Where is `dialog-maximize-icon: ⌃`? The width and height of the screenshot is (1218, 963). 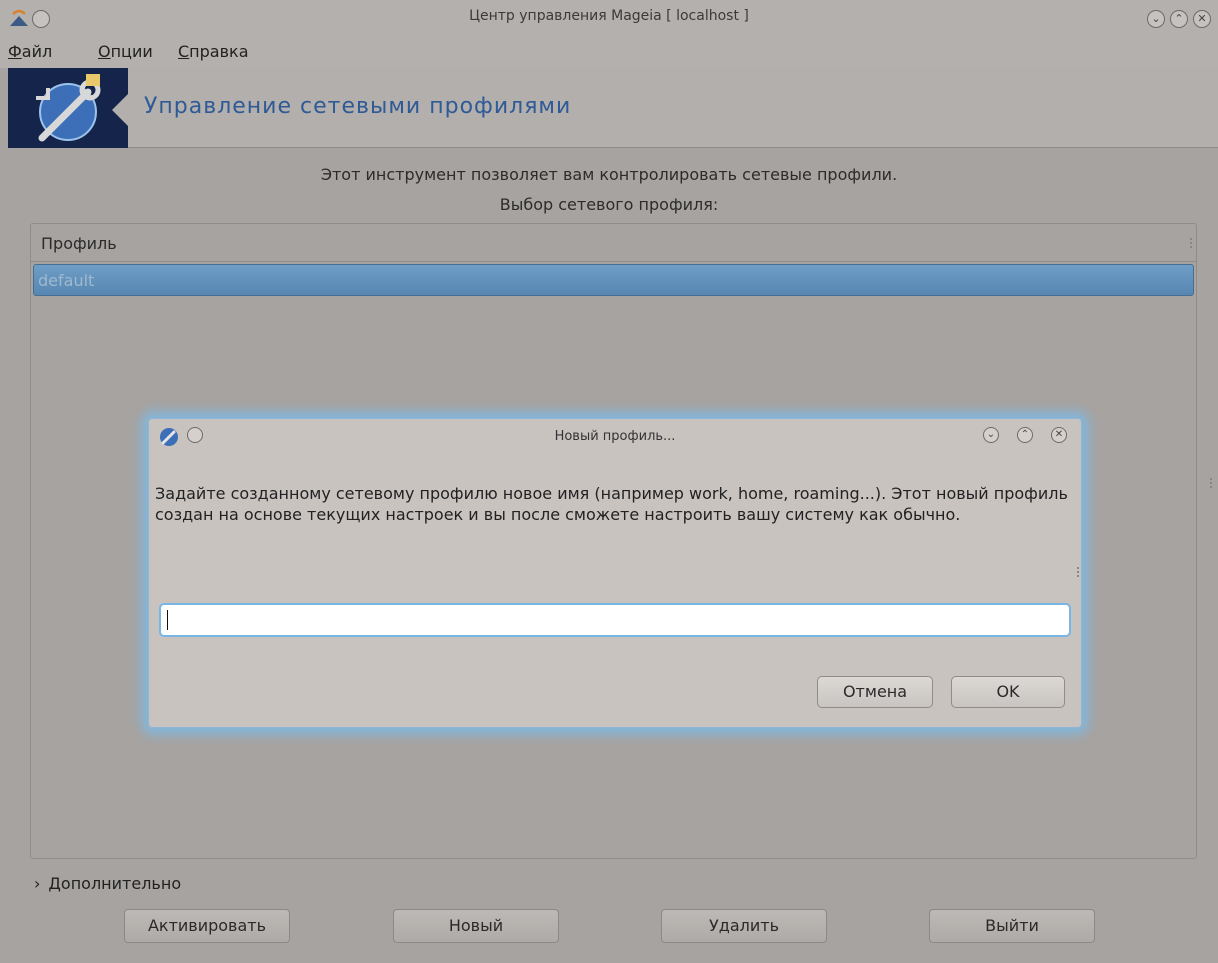
dialog-maximize-icon: ⌃ is located at coordinates (1025, 435).